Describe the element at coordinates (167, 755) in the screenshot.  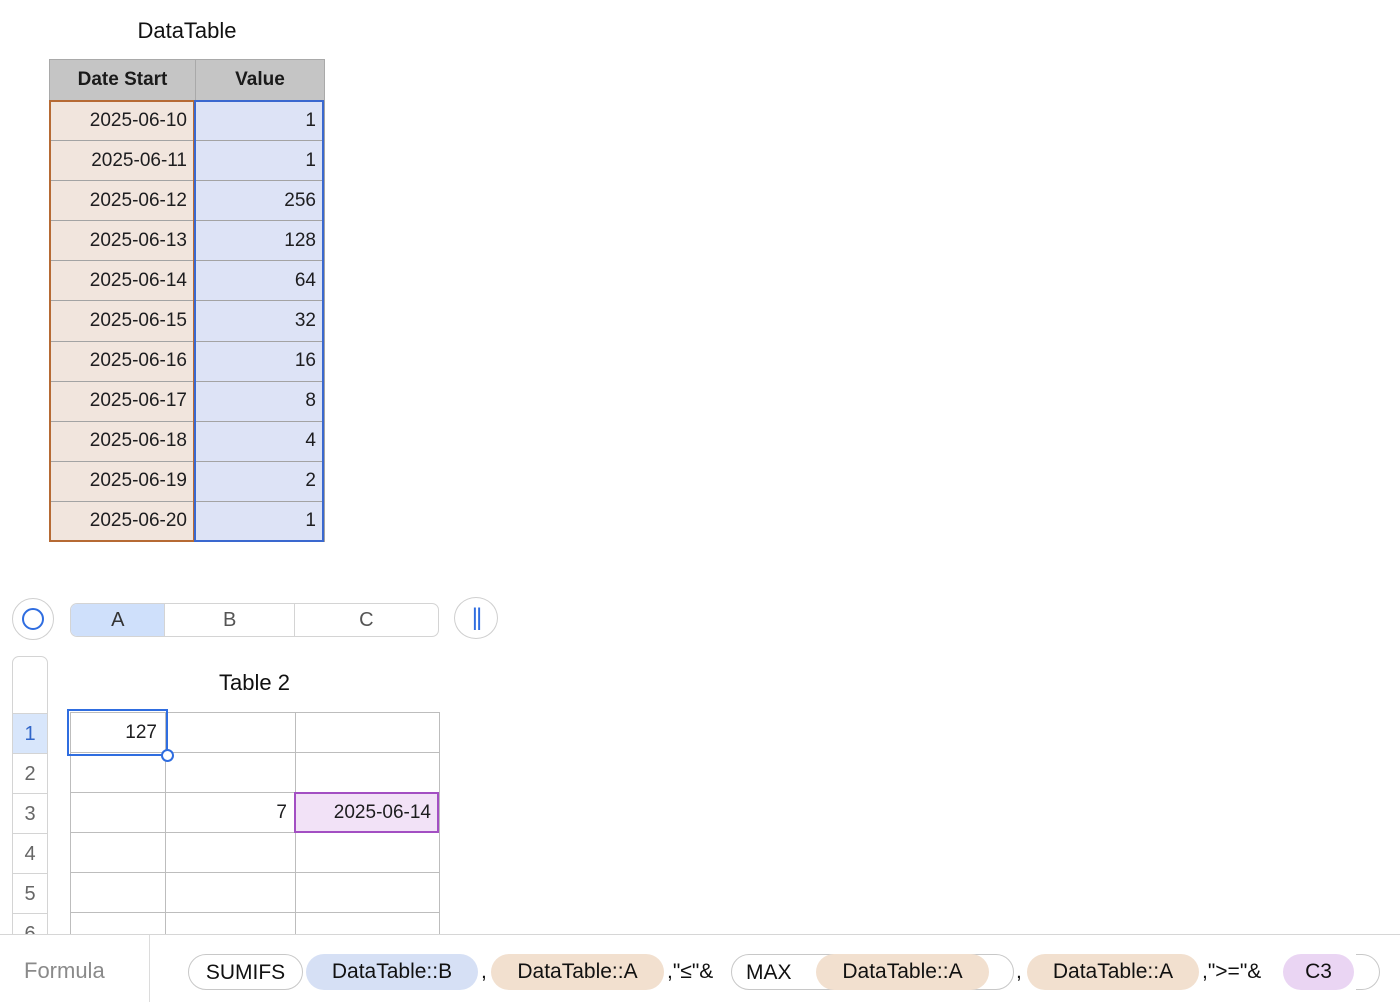
I see `autofill-handle` at that location.